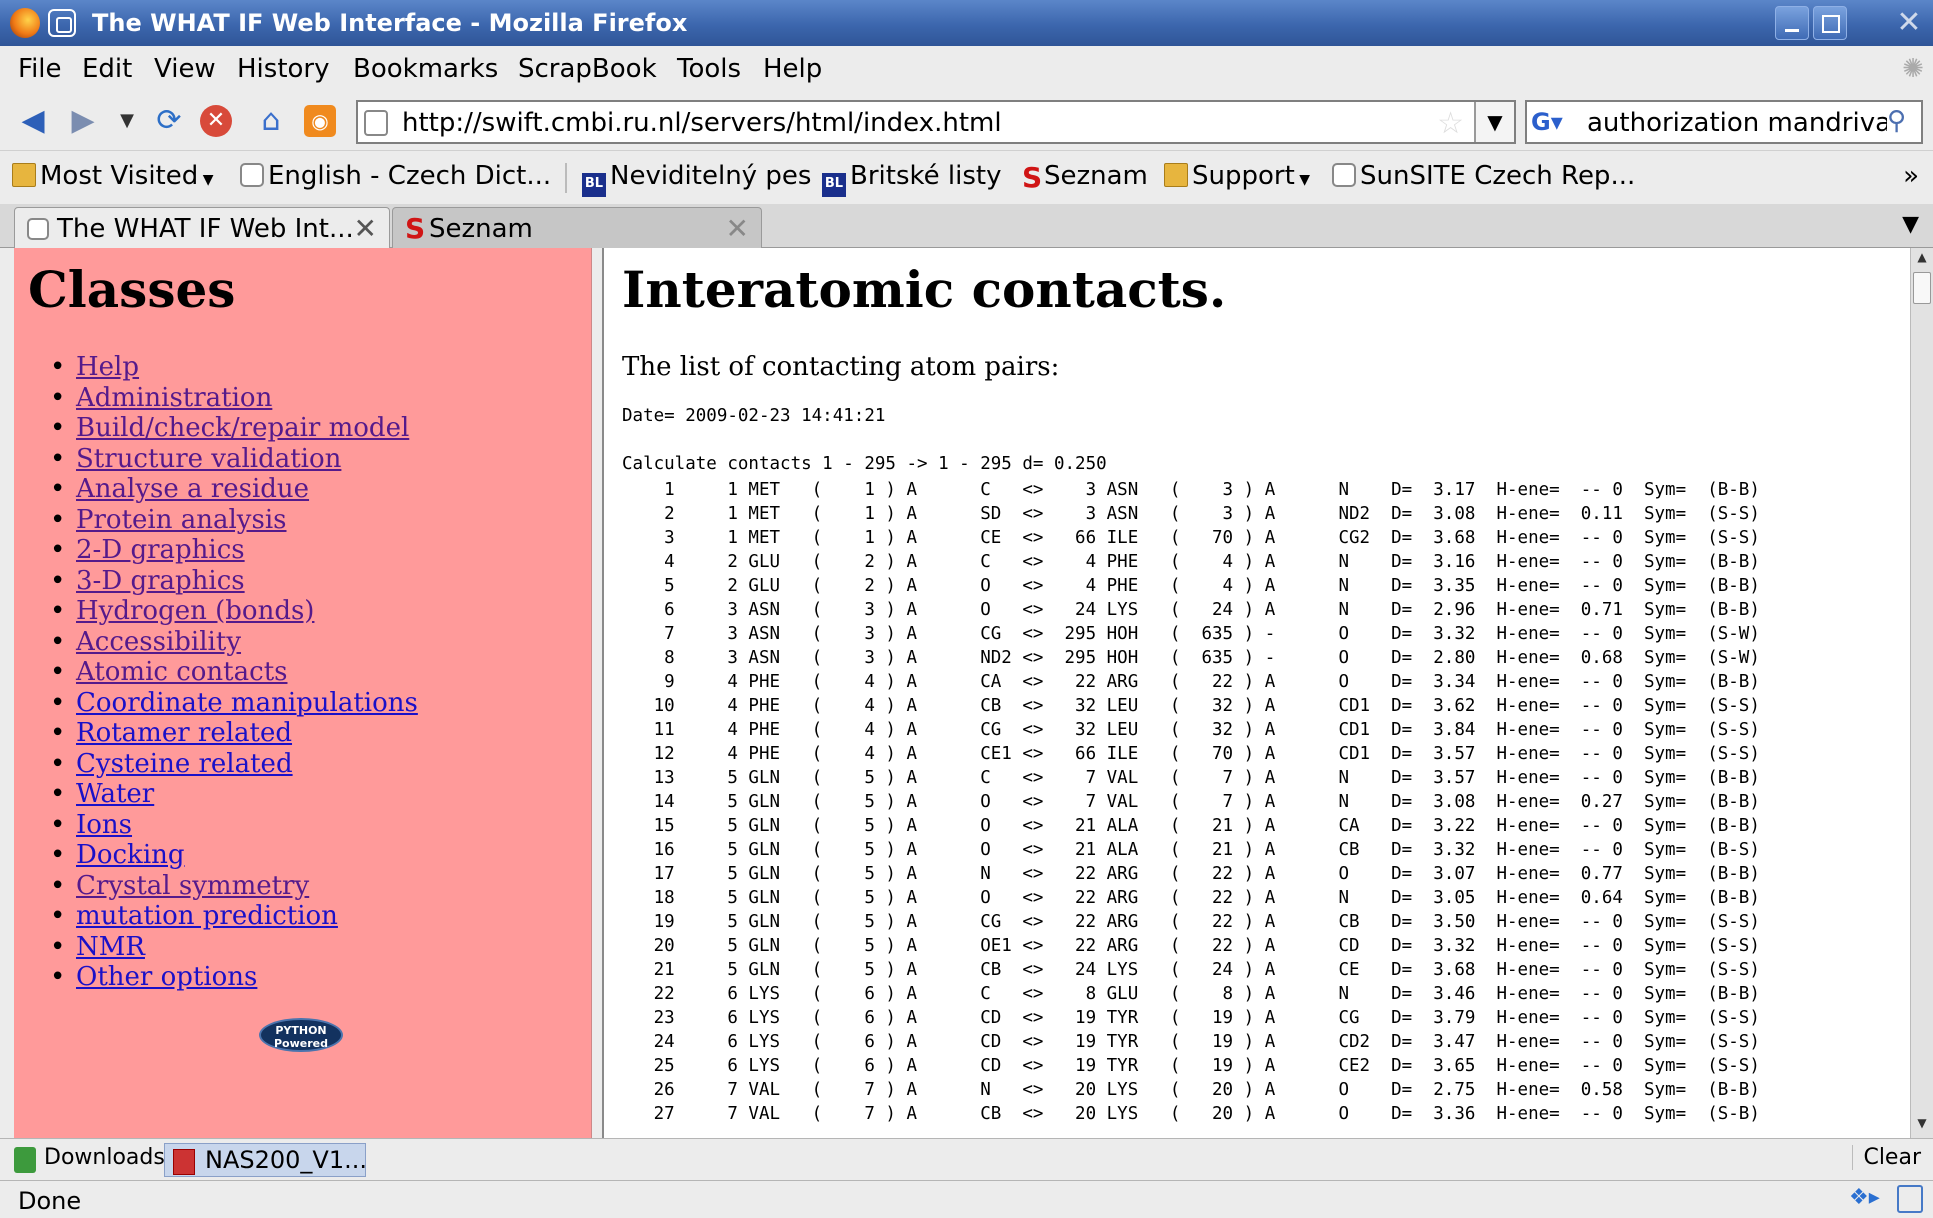  Describe the element at coordinates (1739, 123) in the screenshot. I see `search-input: authorization mandriva` at that location.